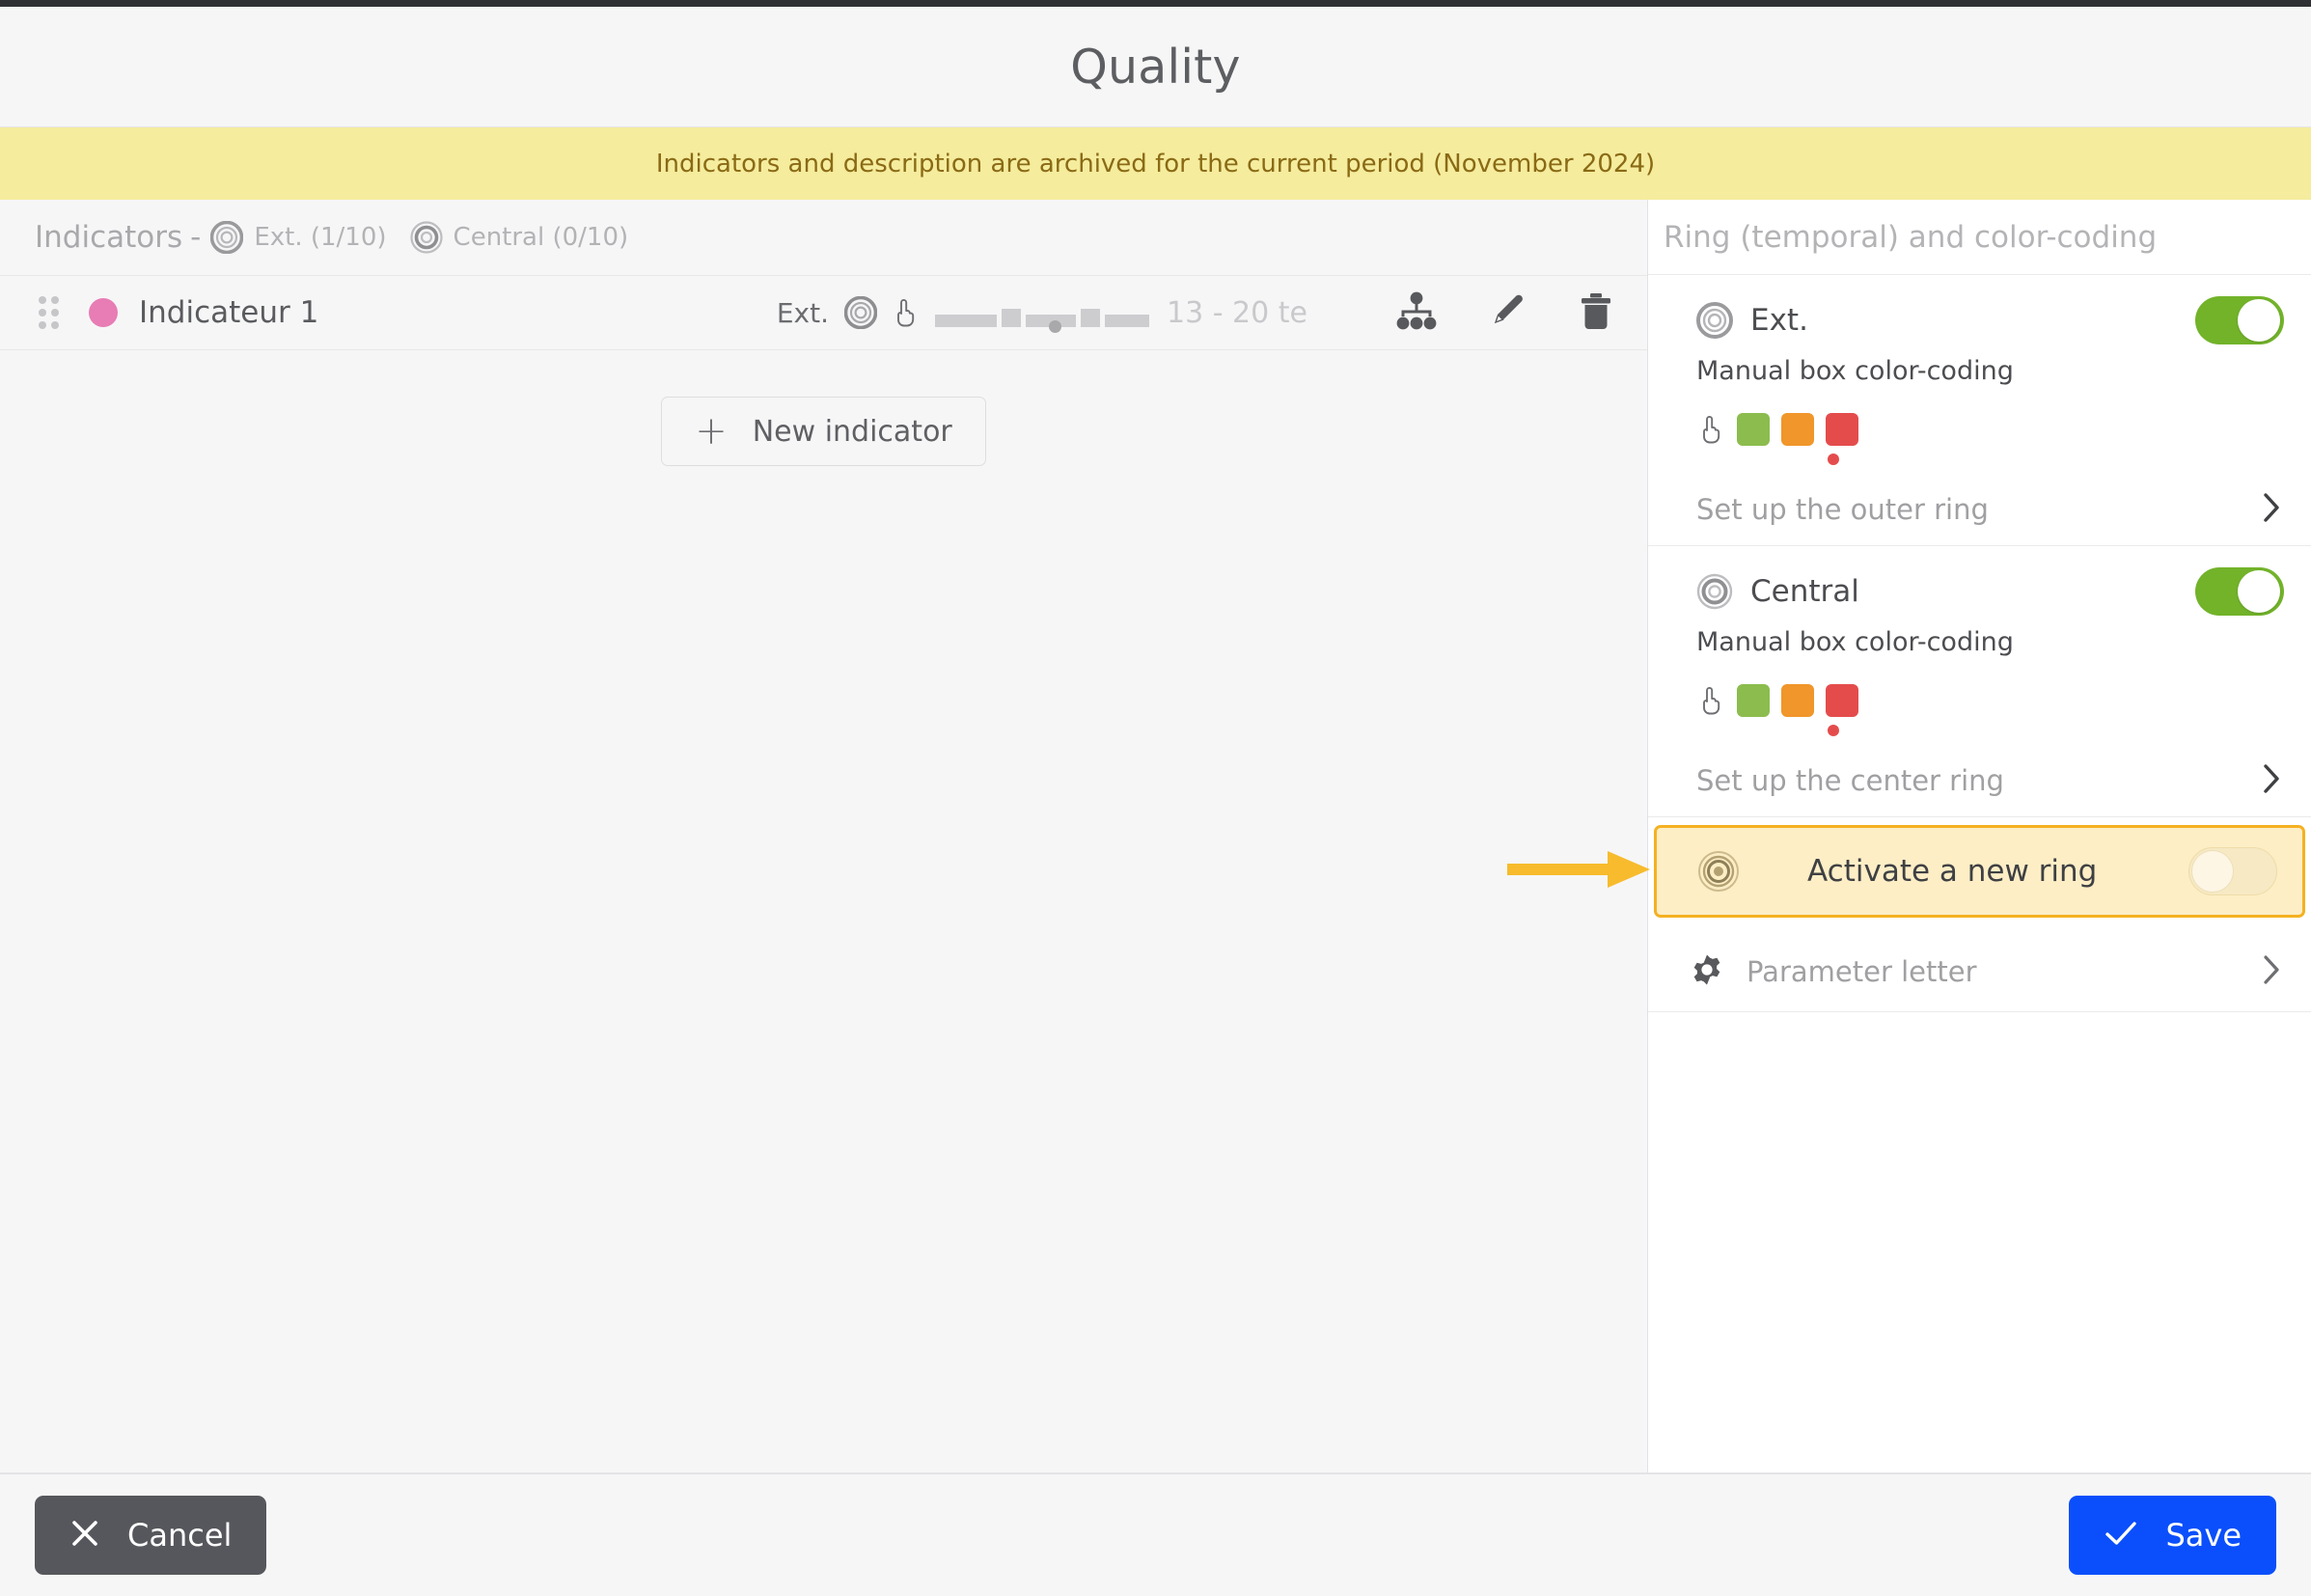 The height and width of the screenshot is (1596, 2311). What do you see at coordinates (1833, 460) in the screenshot?
I see `selected-swatch-indicator-ext` at bounding box center [1833, 460].